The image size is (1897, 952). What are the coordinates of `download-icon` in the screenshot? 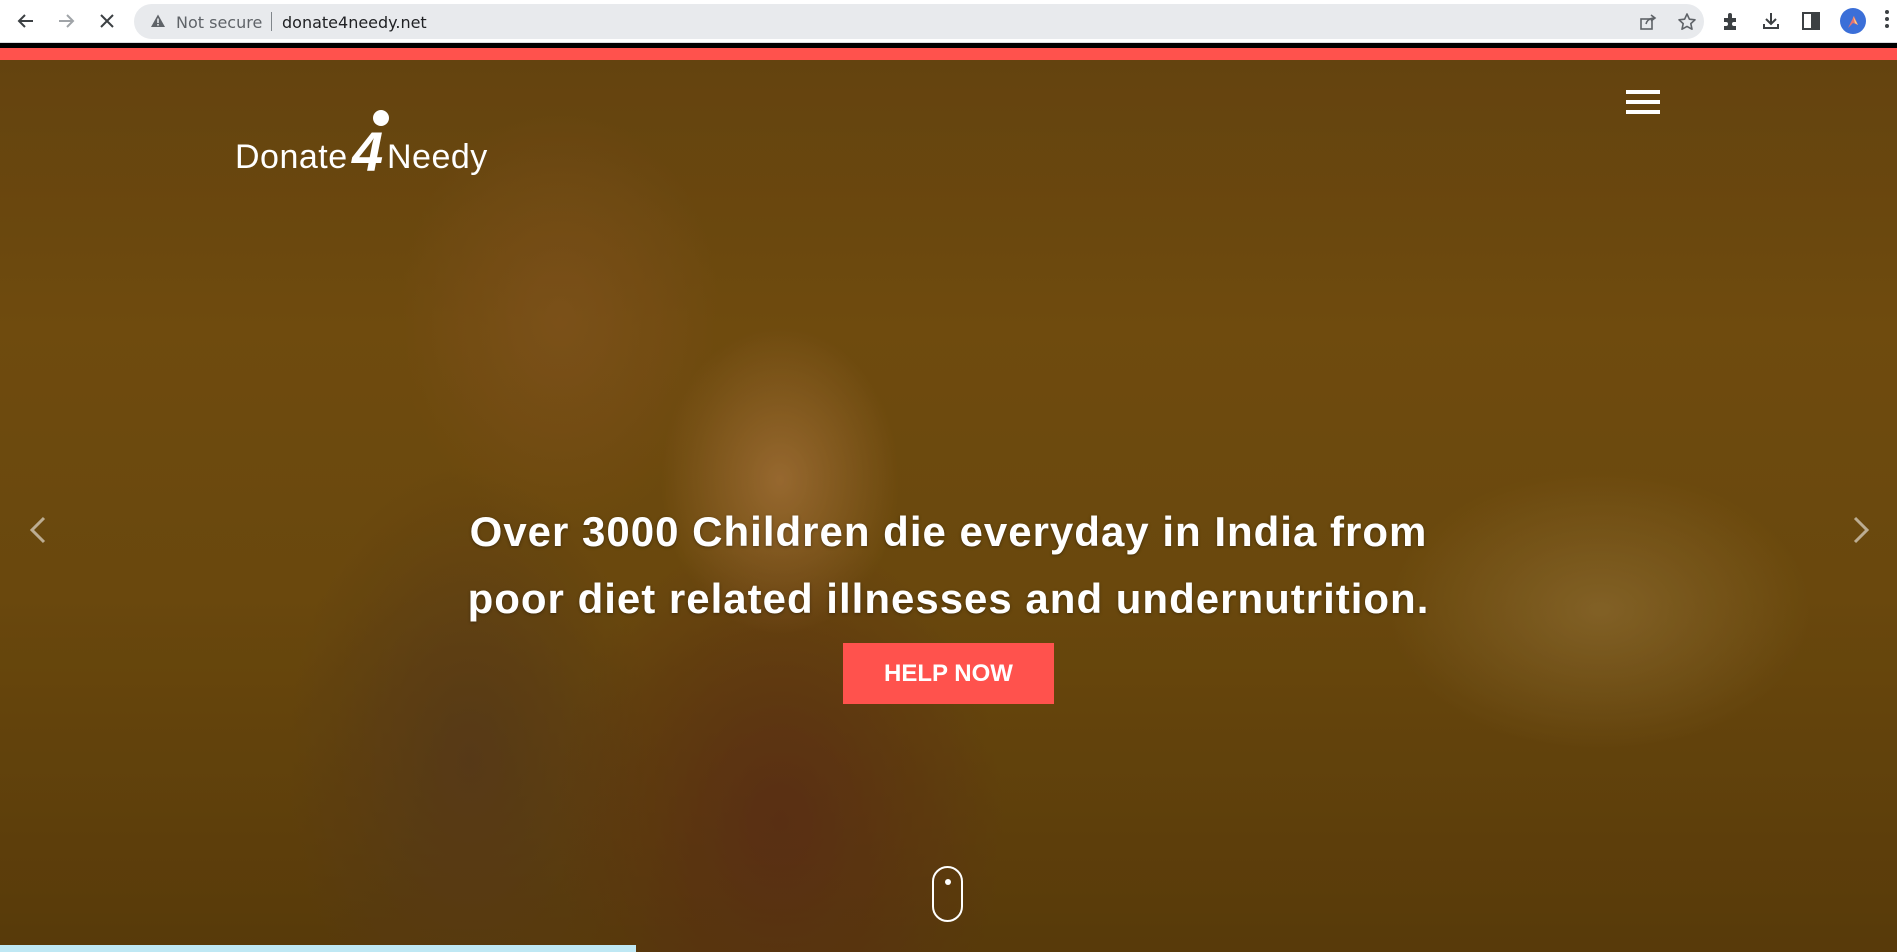 It's located at (1771, 21).